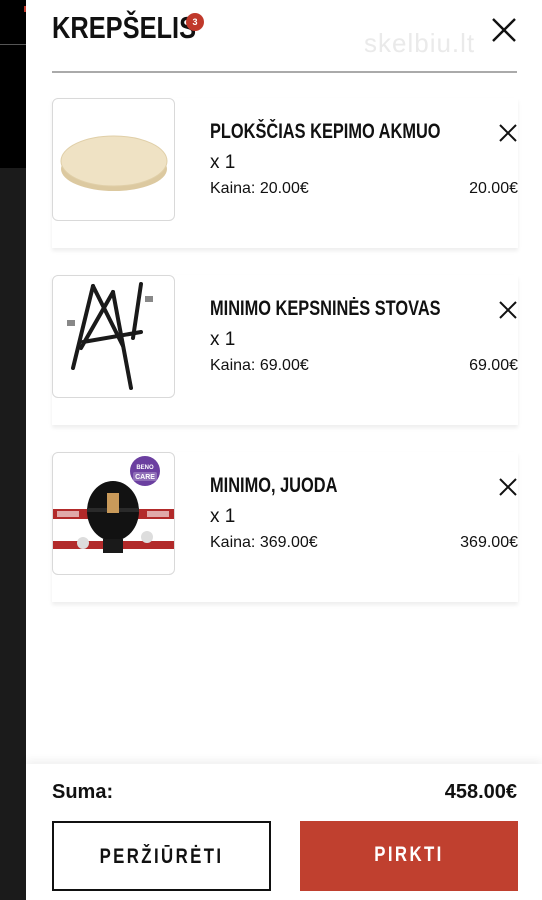 This screenshot has width=542, height=900. I want to click on product-name: MINIMO, JUODA, so click(273, 486).